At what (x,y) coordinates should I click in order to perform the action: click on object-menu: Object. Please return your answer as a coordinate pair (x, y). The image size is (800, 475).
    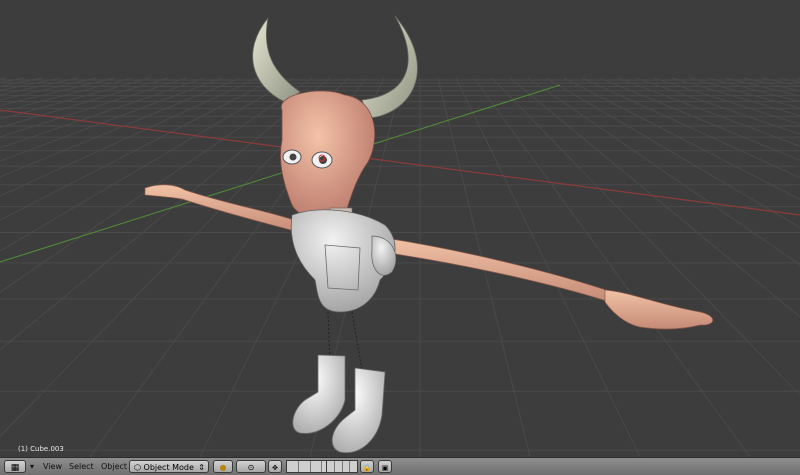
    Looking at the image, I should click on (115, 466).